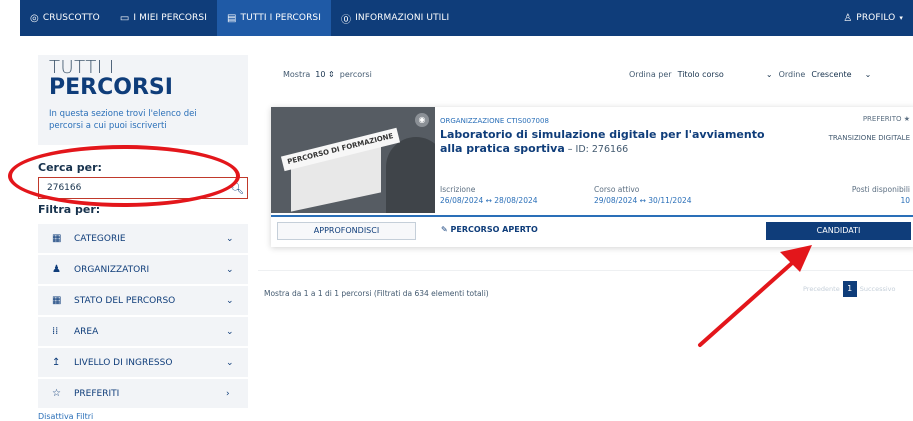 Image resolution: width=913 pixels, height=421 pixels. What do you see at coordinates (170, 18) in the screenshot?
I see `nav-label: I MIEI PERCORSI` at bounding box center [170, 18].